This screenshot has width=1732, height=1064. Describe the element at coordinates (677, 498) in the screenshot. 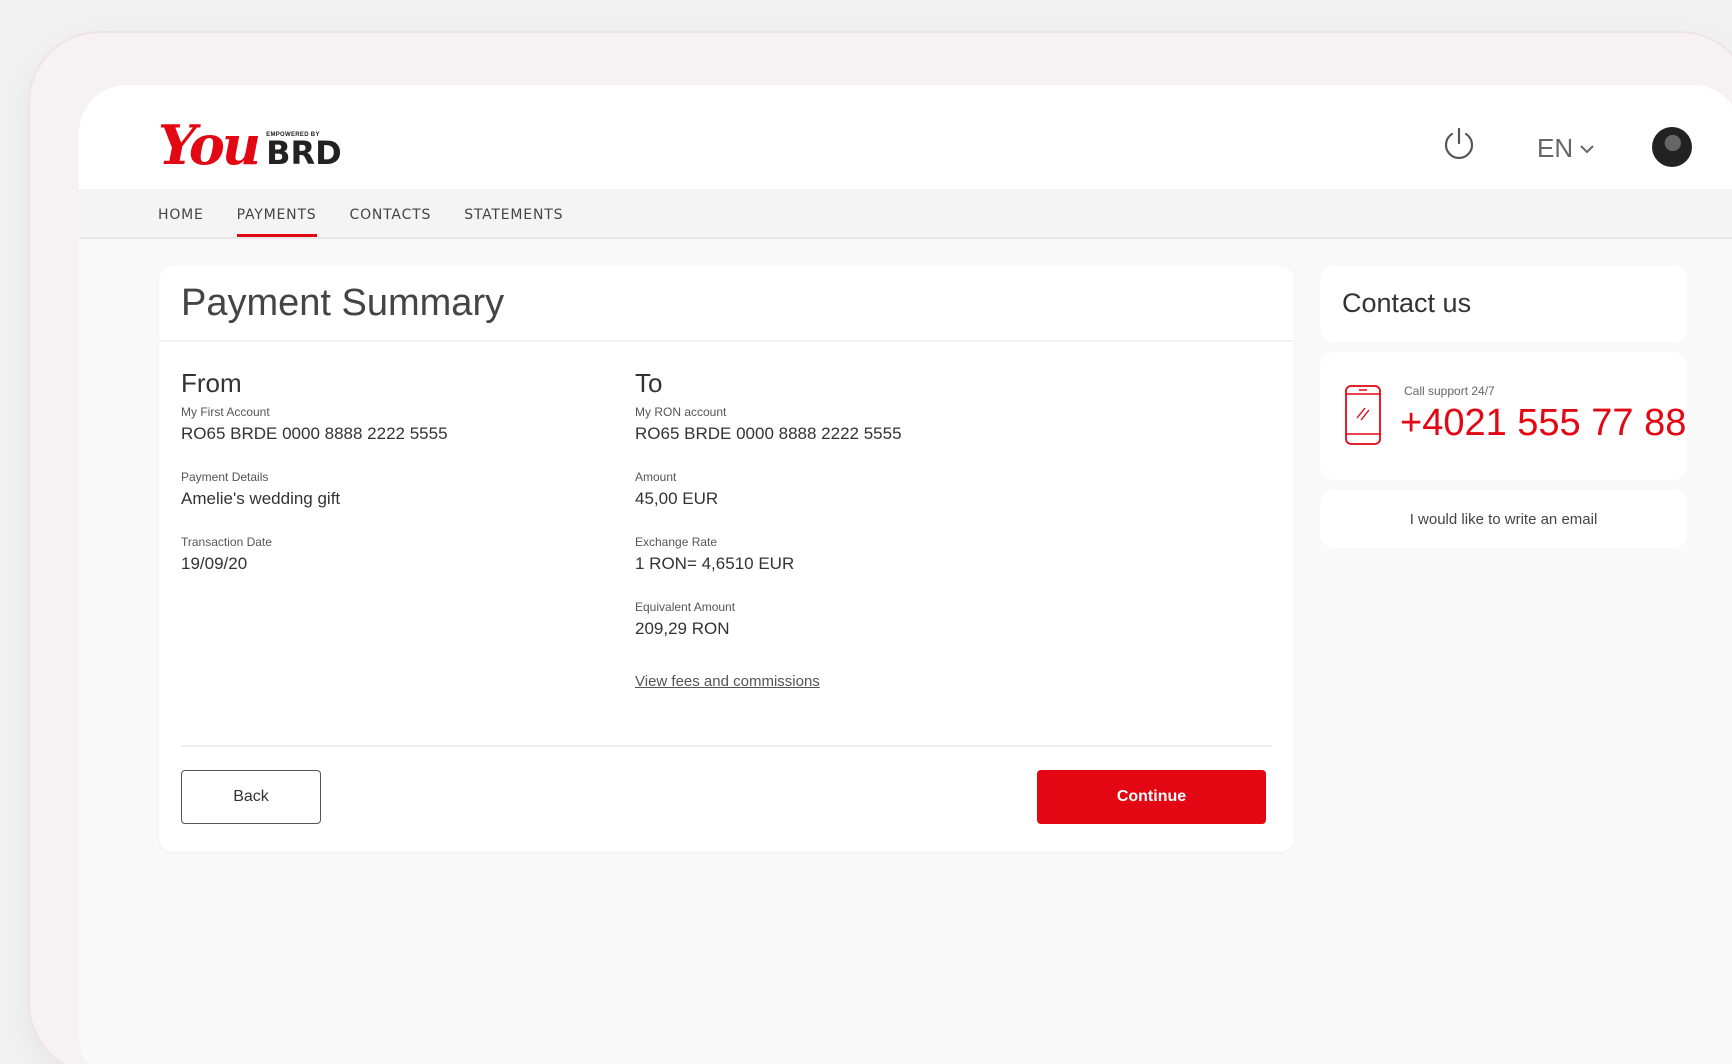

I see `amount-value: 45,00 EUR` at that location.